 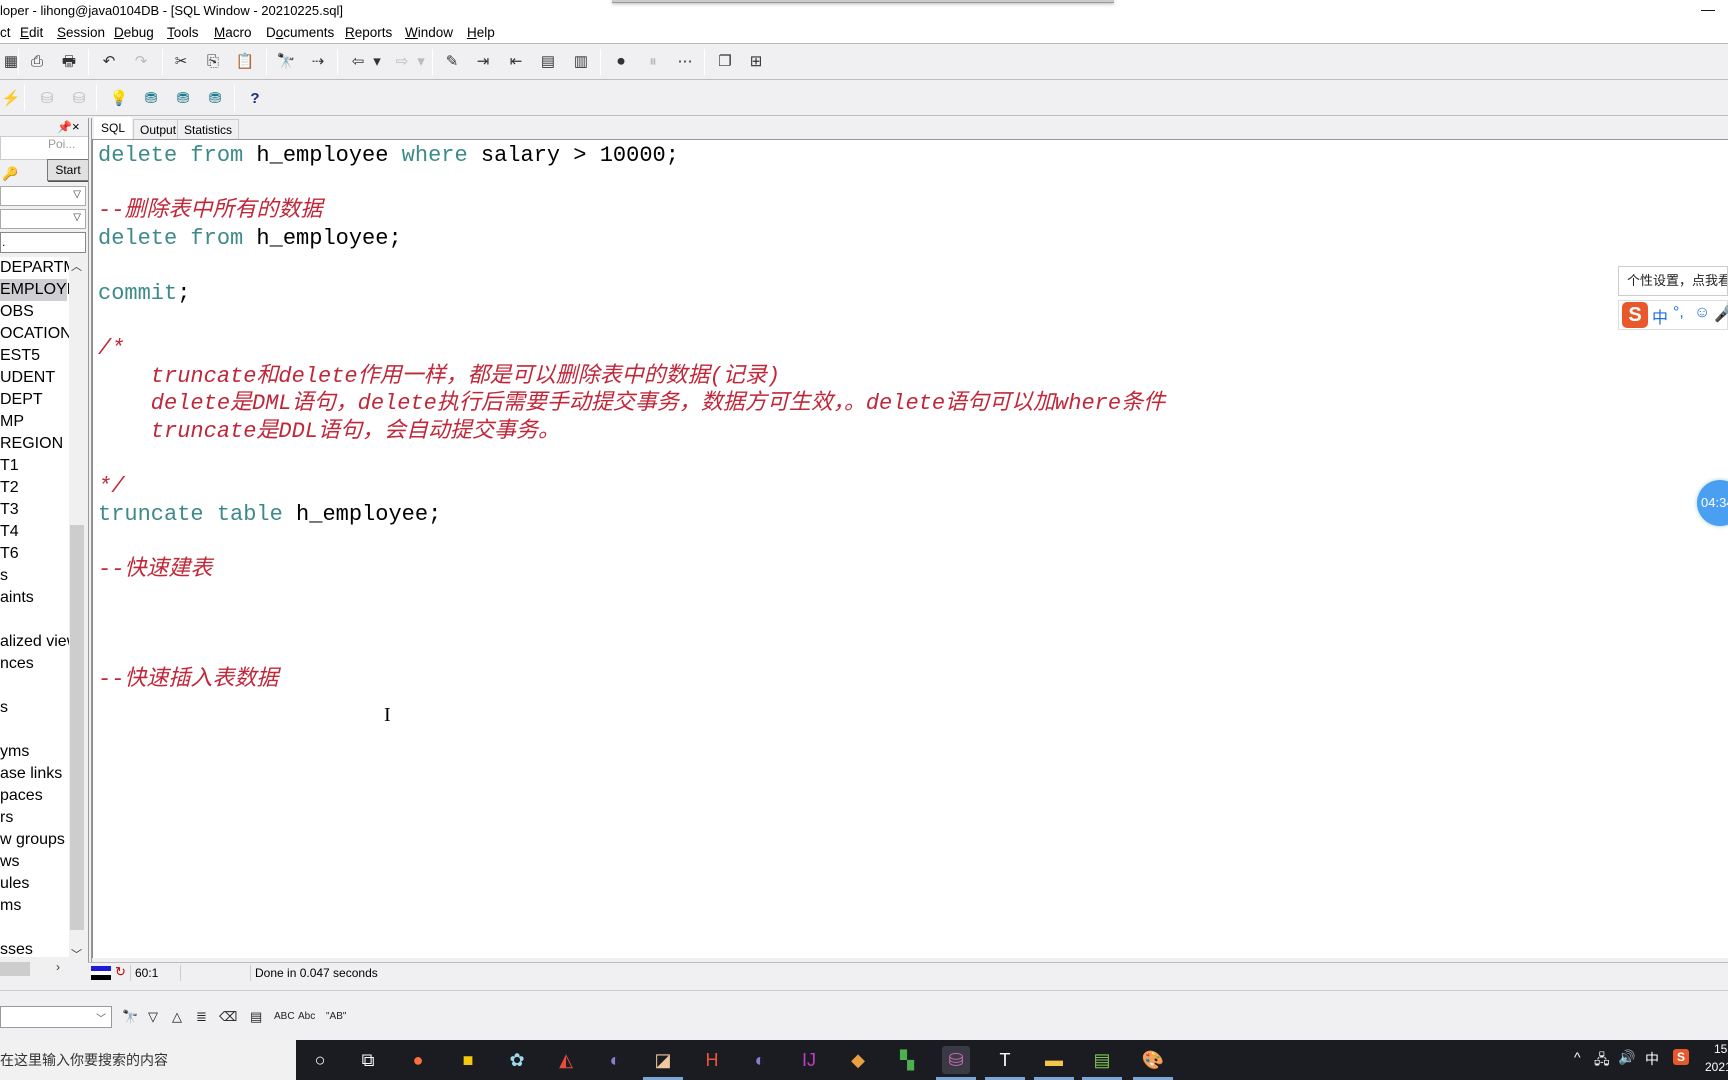 I want to click on tree-item: T3, so click(x=9, y=510).